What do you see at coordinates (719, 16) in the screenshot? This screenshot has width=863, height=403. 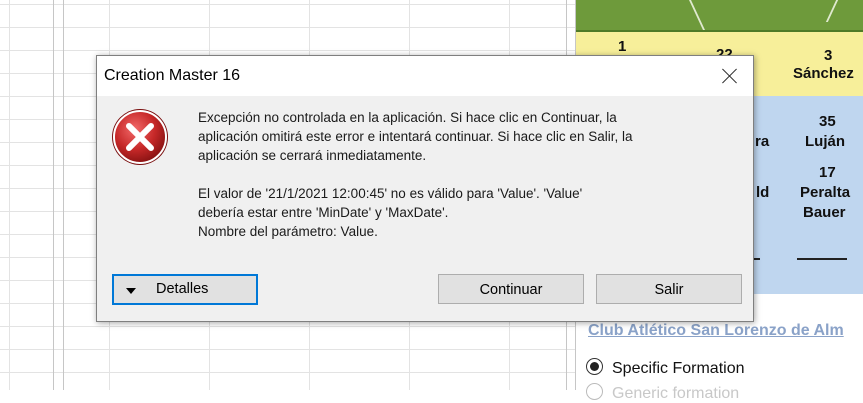 I see `pitch-strip` at bounding box center [719, 16].